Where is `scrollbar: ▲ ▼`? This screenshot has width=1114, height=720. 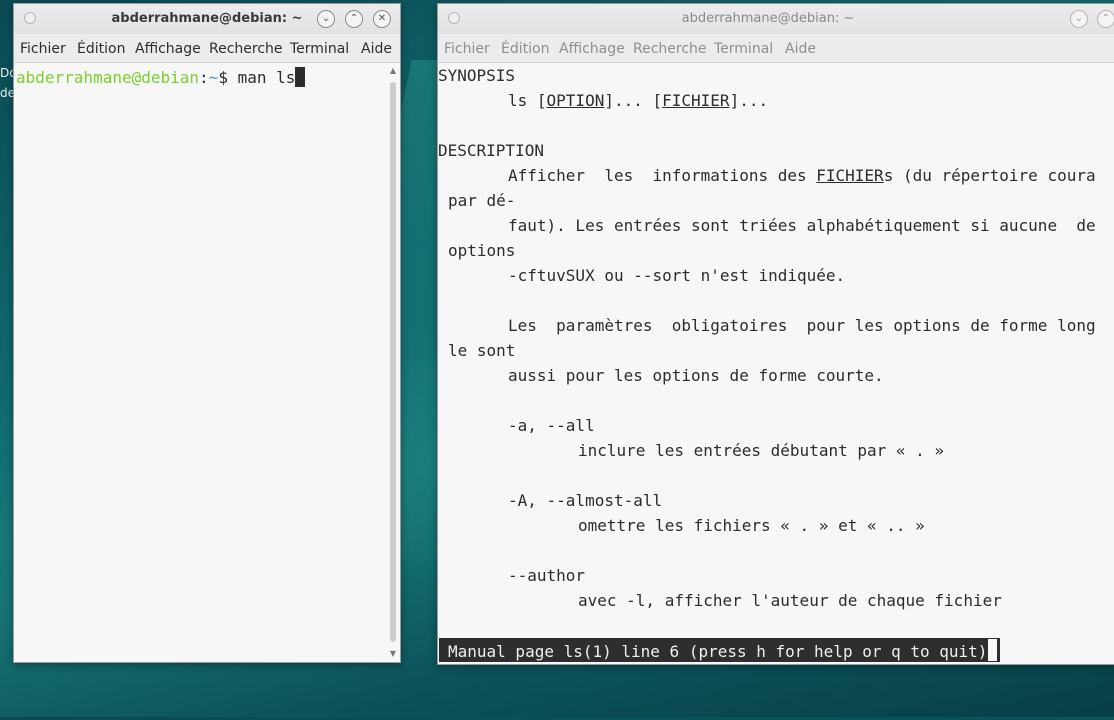 scrollbar: ▲ ▼ is located at coordinates (393, 362).